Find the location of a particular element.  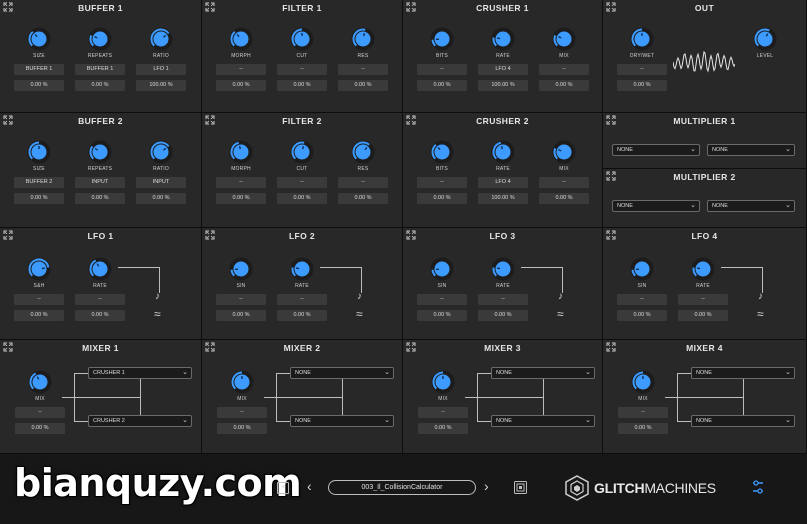

mod-source-field: INPUT is located at coordinates (100, 182).